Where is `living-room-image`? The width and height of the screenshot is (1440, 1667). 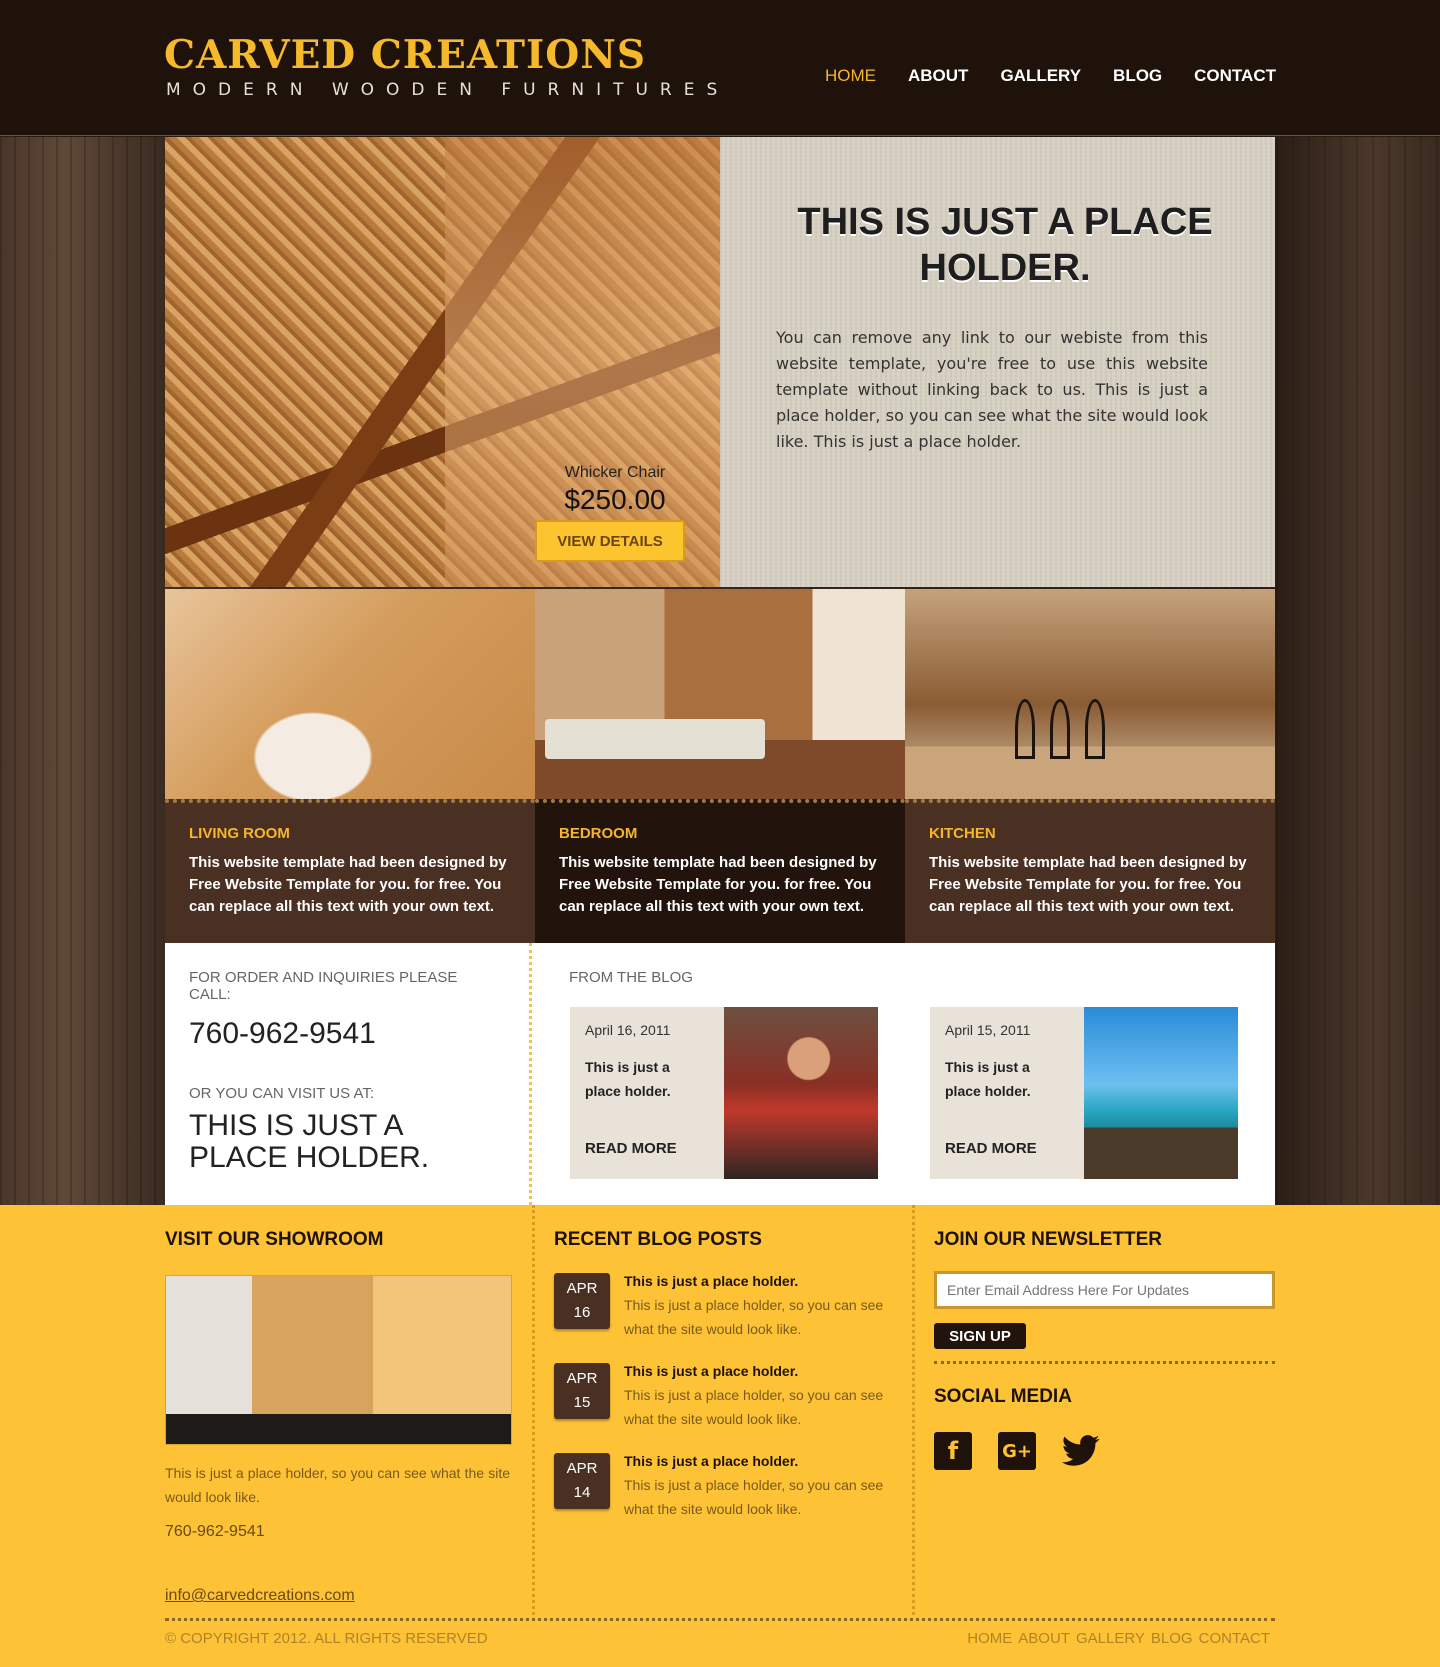 living-room-image is located at coordinates (350, 694).